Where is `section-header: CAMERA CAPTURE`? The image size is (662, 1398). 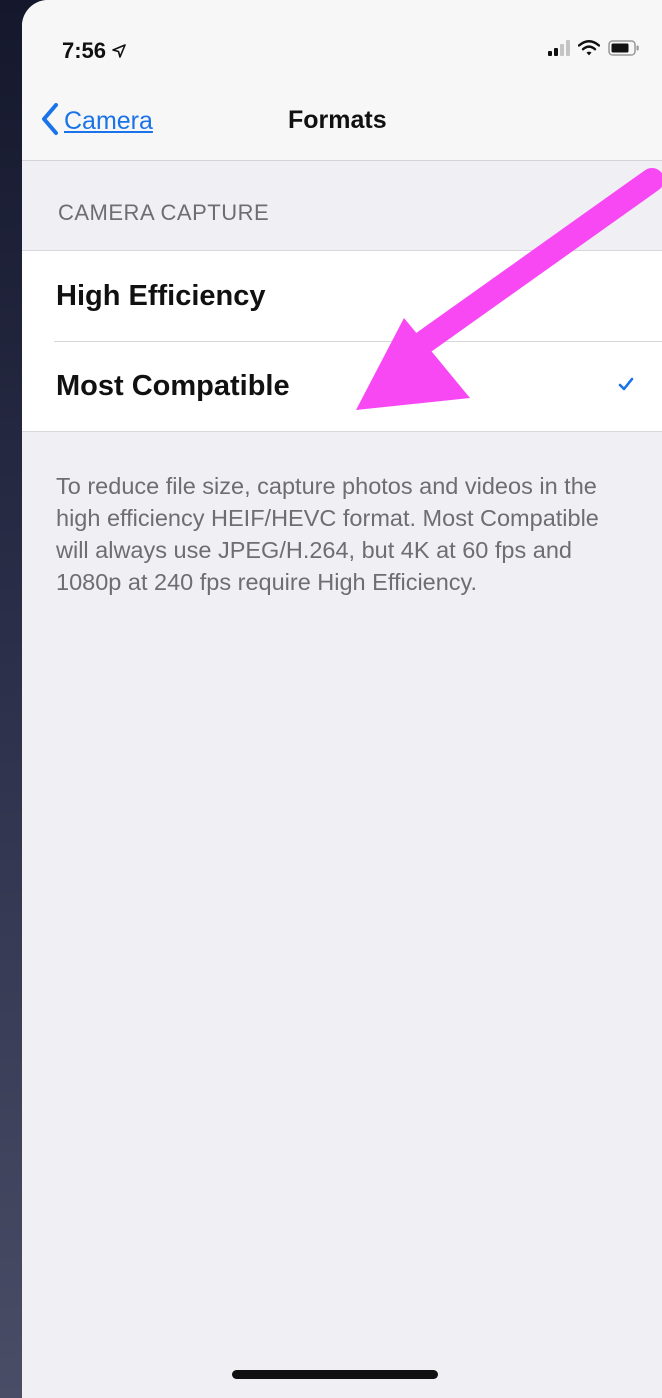 section-header: CAMERA CAPTURE is located at coordinates (164, 212).